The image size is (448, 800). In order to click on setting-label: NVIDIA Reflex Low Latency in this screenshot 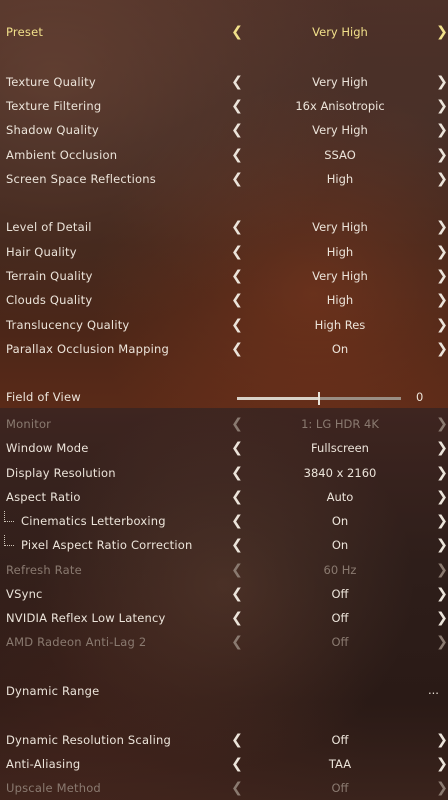, I will do `click(86, 618)`.